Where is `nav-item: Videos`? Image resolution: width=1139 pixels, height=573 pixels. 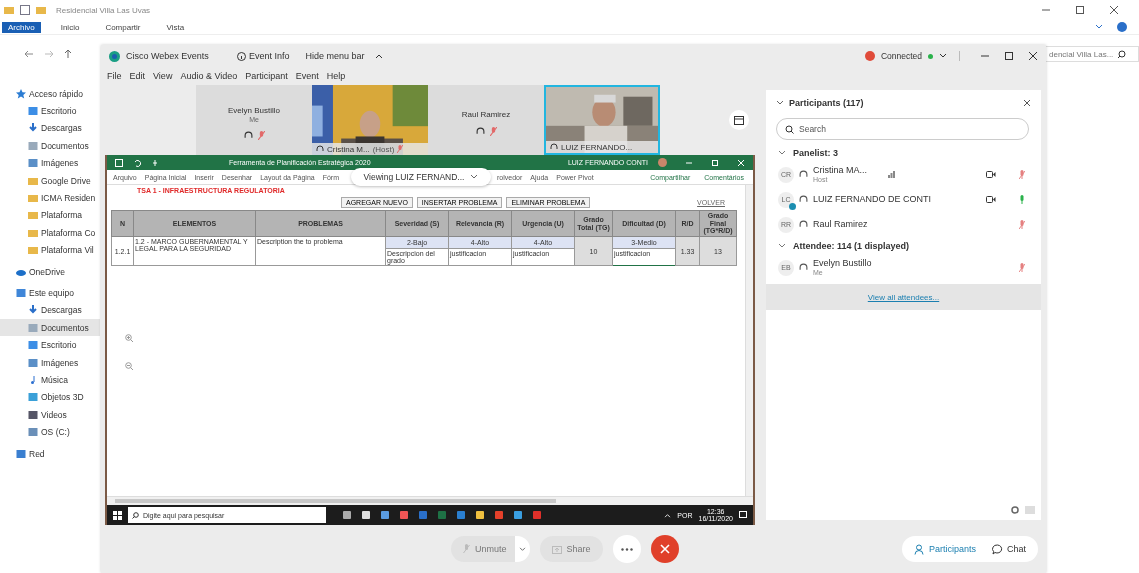 nav-item: Videos is located at coordinates (50, 415).